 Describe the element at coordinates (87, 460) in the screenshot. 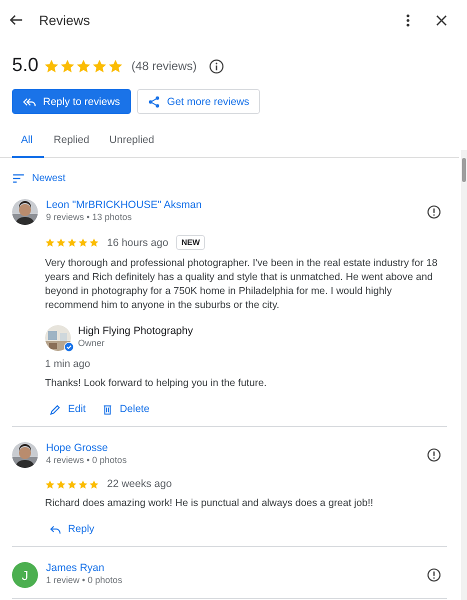

I see `reviewer-stats: 4 reviews • 0 photos` at that location.